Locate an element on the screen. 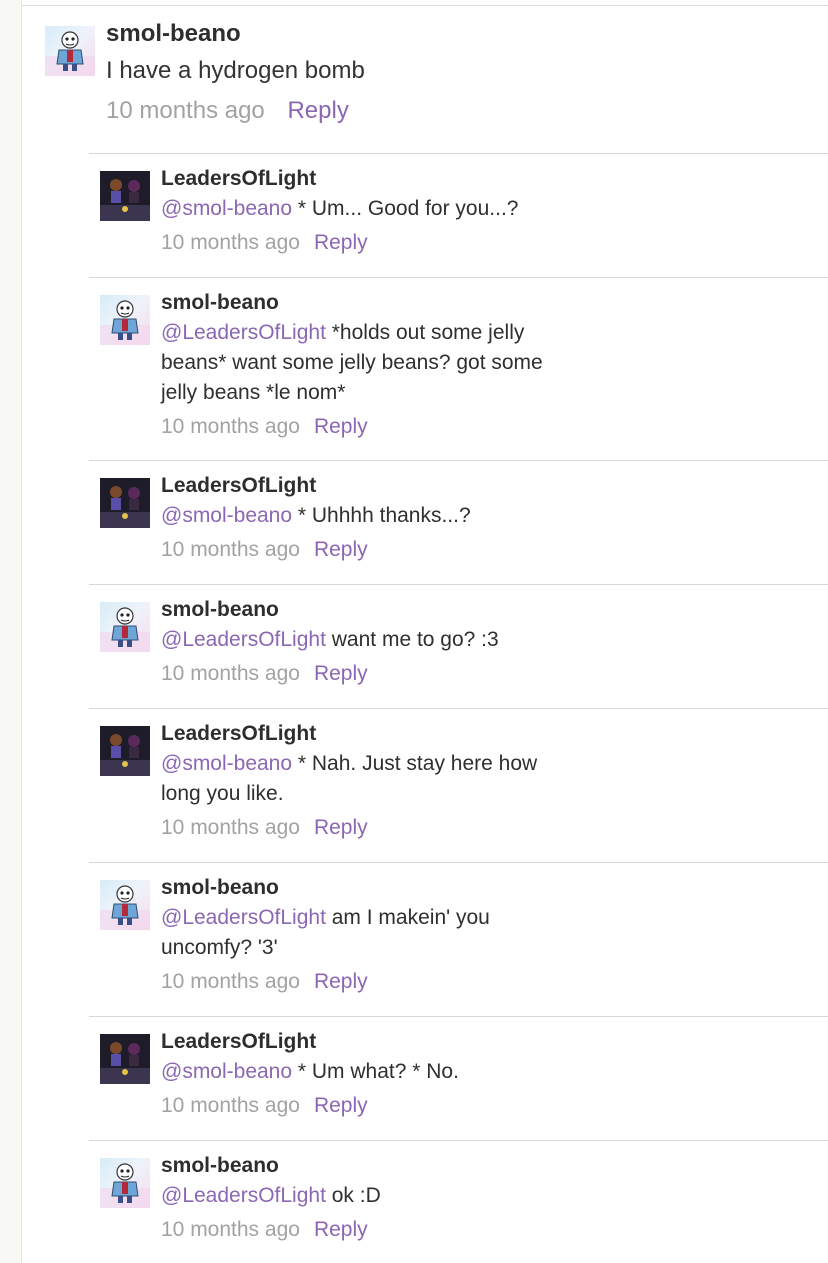  reply-body: want me to go? :3 is located at coordinates (412, 639).